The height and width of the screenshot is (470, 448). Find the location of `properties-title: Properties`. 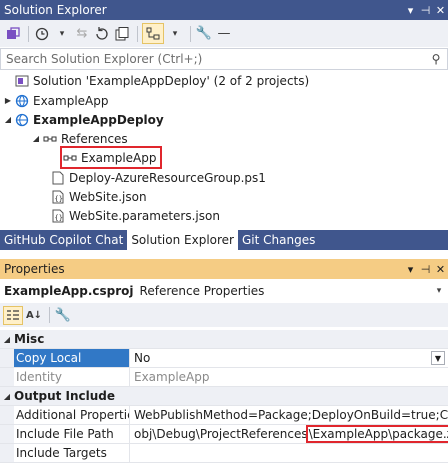

properties-title: Properties is located at coordinates (34, 269).